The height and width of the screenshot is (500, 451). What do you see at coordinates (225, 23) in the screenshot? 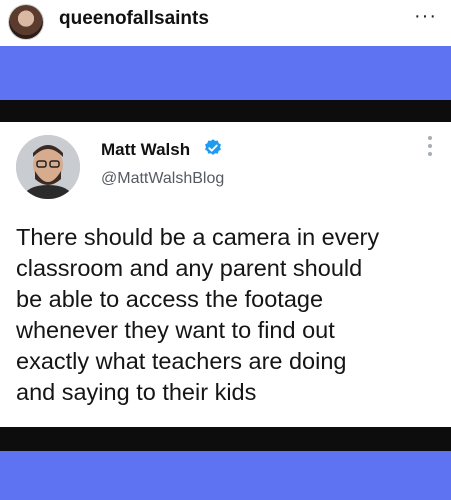
I see `instagram-post-header: queenofallsaints ···` at bounding box center [225, 23].